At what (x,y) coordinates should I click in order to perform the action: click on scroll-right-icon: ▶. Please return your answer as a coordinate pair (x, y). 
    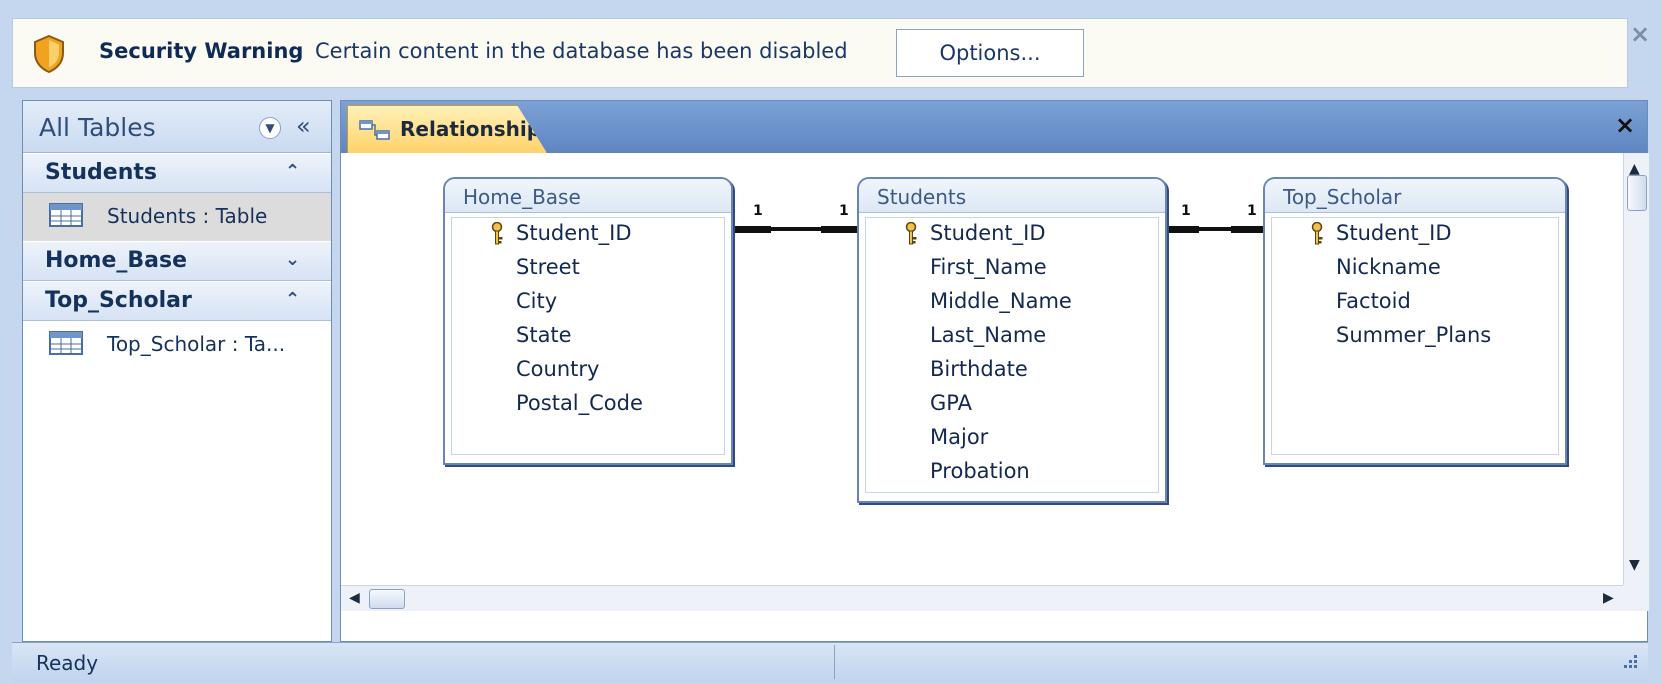
    Looking at the image, I should click on (1608, 598).